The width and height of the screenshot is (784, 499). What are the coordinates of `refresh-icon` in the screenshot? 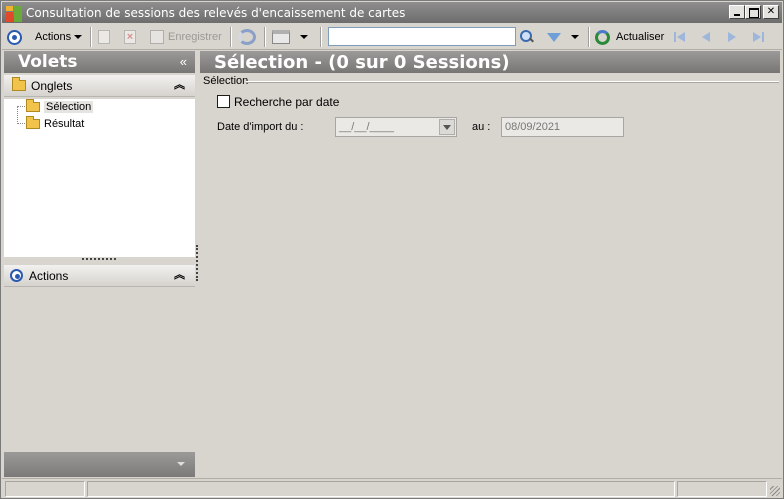 It's located at (602, 37).